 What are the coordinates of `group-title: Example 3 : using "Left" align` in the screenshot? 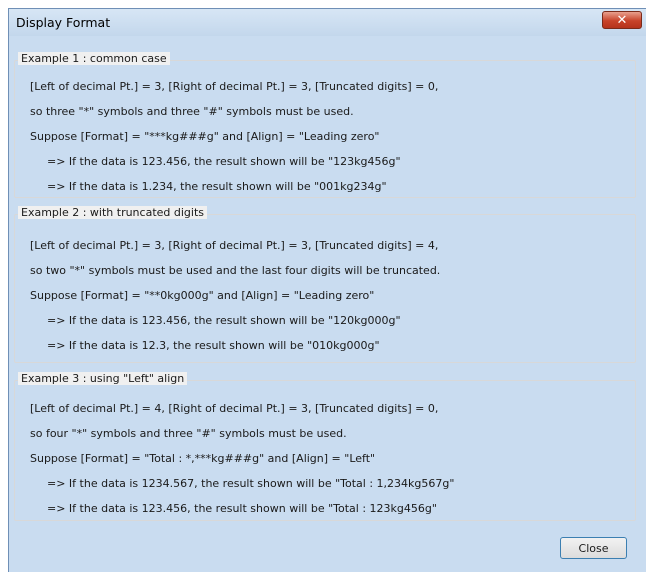 It's located at (103, 378).